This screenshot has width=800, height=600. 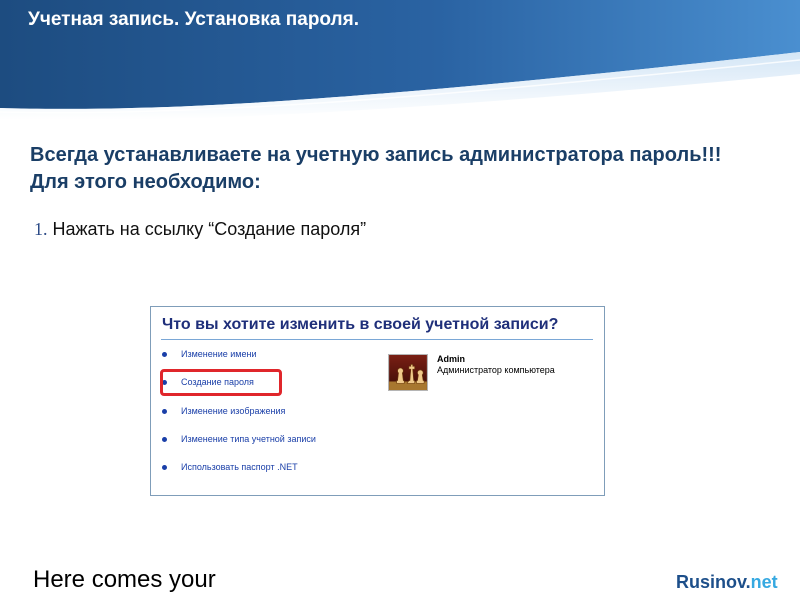 I want to click on account-name: Admin, so click(x=451, y=359).